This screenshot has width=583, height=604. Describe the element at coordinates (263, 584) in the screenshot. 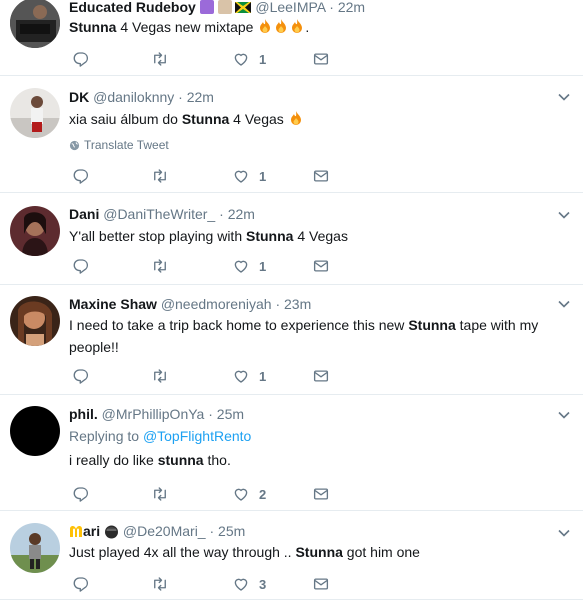

I see `like-count: 3` at that location.